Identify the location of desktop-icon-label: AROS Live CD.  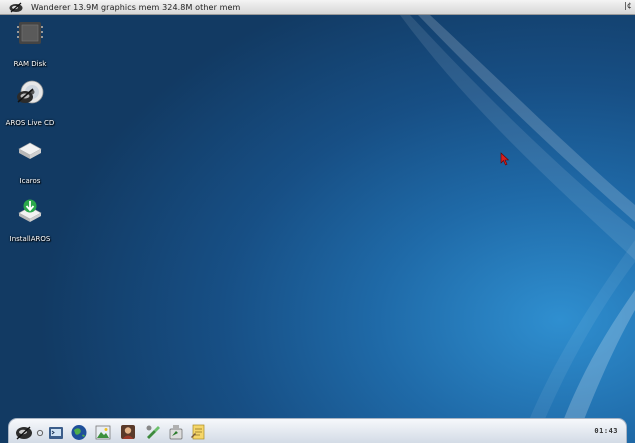
(30, 123).